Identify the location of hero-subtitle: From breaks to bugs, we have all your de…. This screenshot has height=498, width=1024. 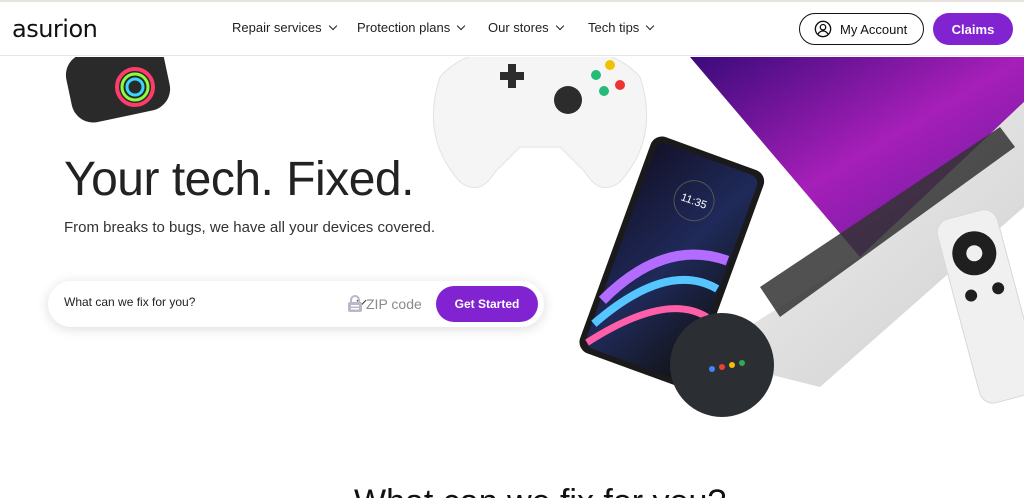
(250, 227).